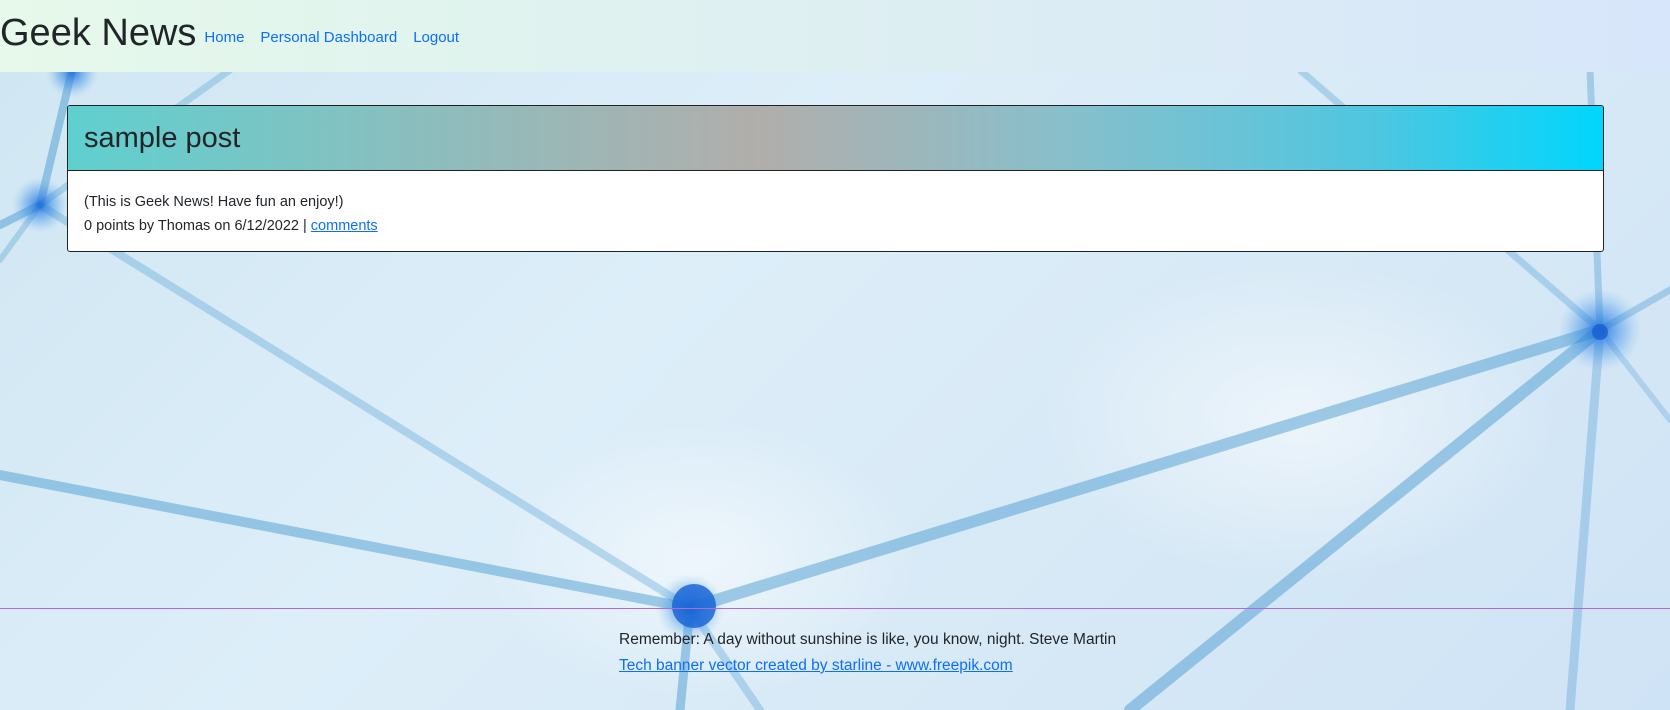 Image resolution: width=1670 pixels, height=710 pixels. I want to click on nav-link-logout: Logout, so click(436, 37).